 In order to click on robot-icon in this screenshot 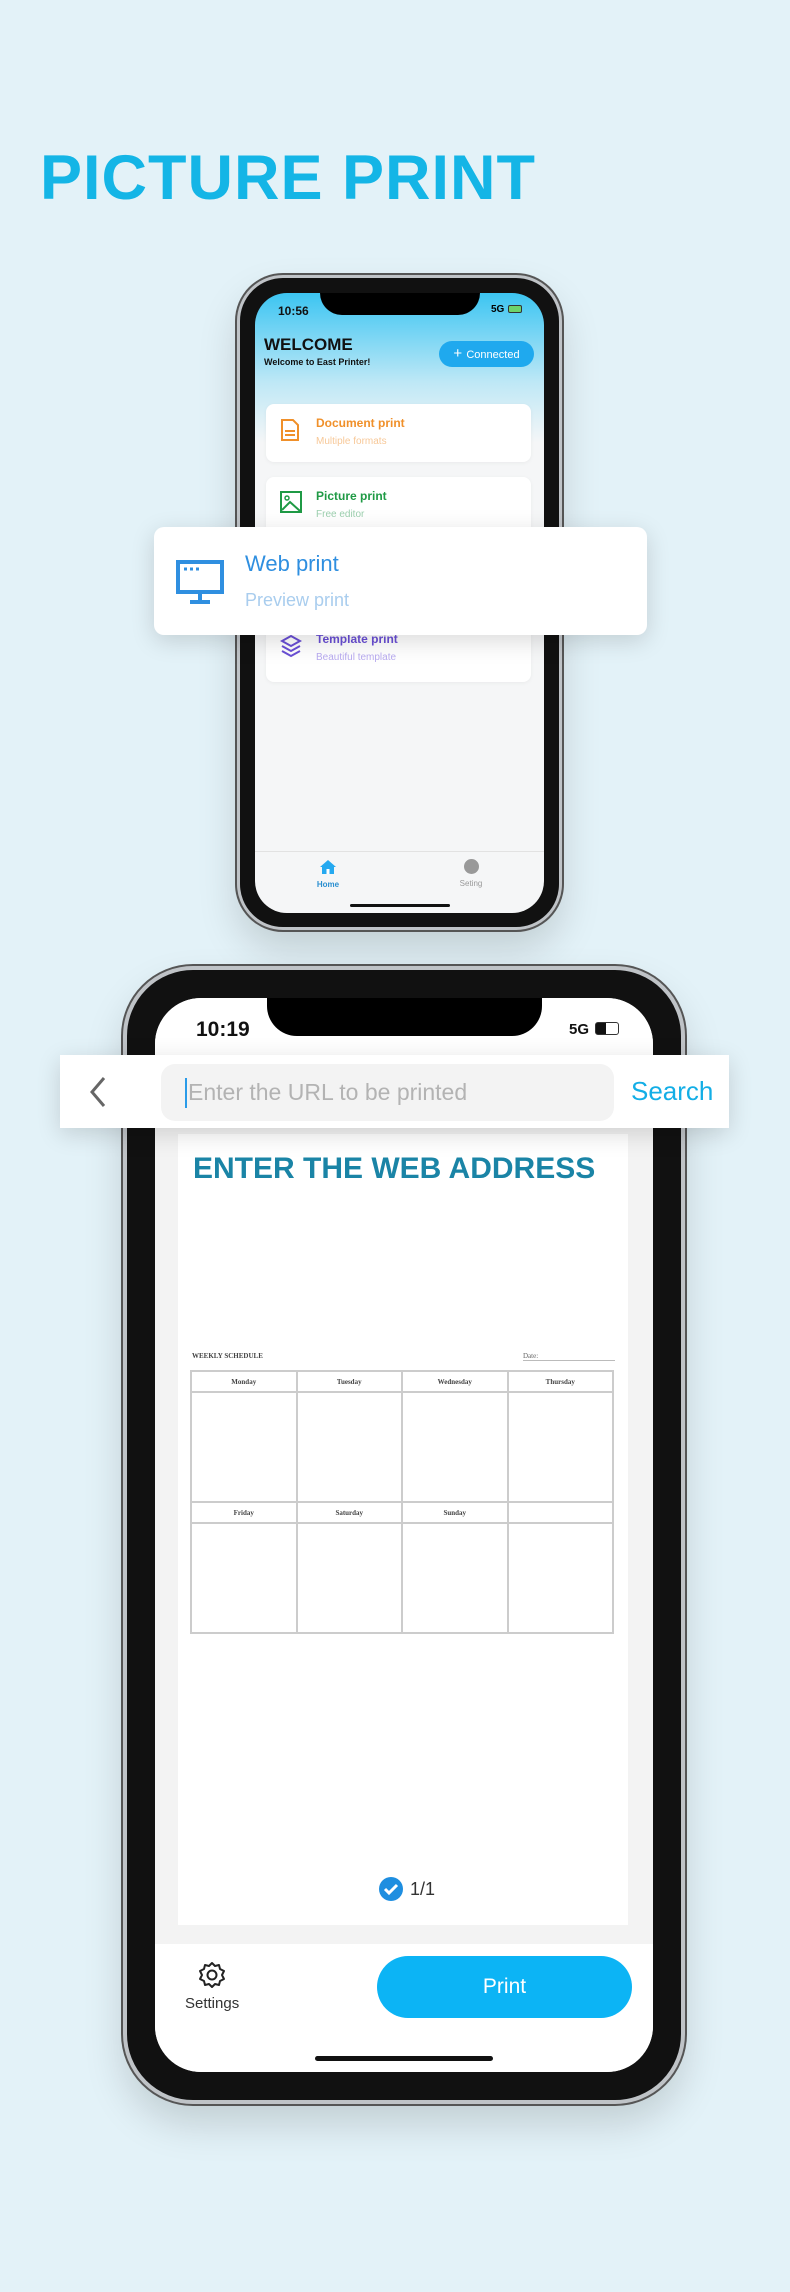, I will do `click(471, 866)`.